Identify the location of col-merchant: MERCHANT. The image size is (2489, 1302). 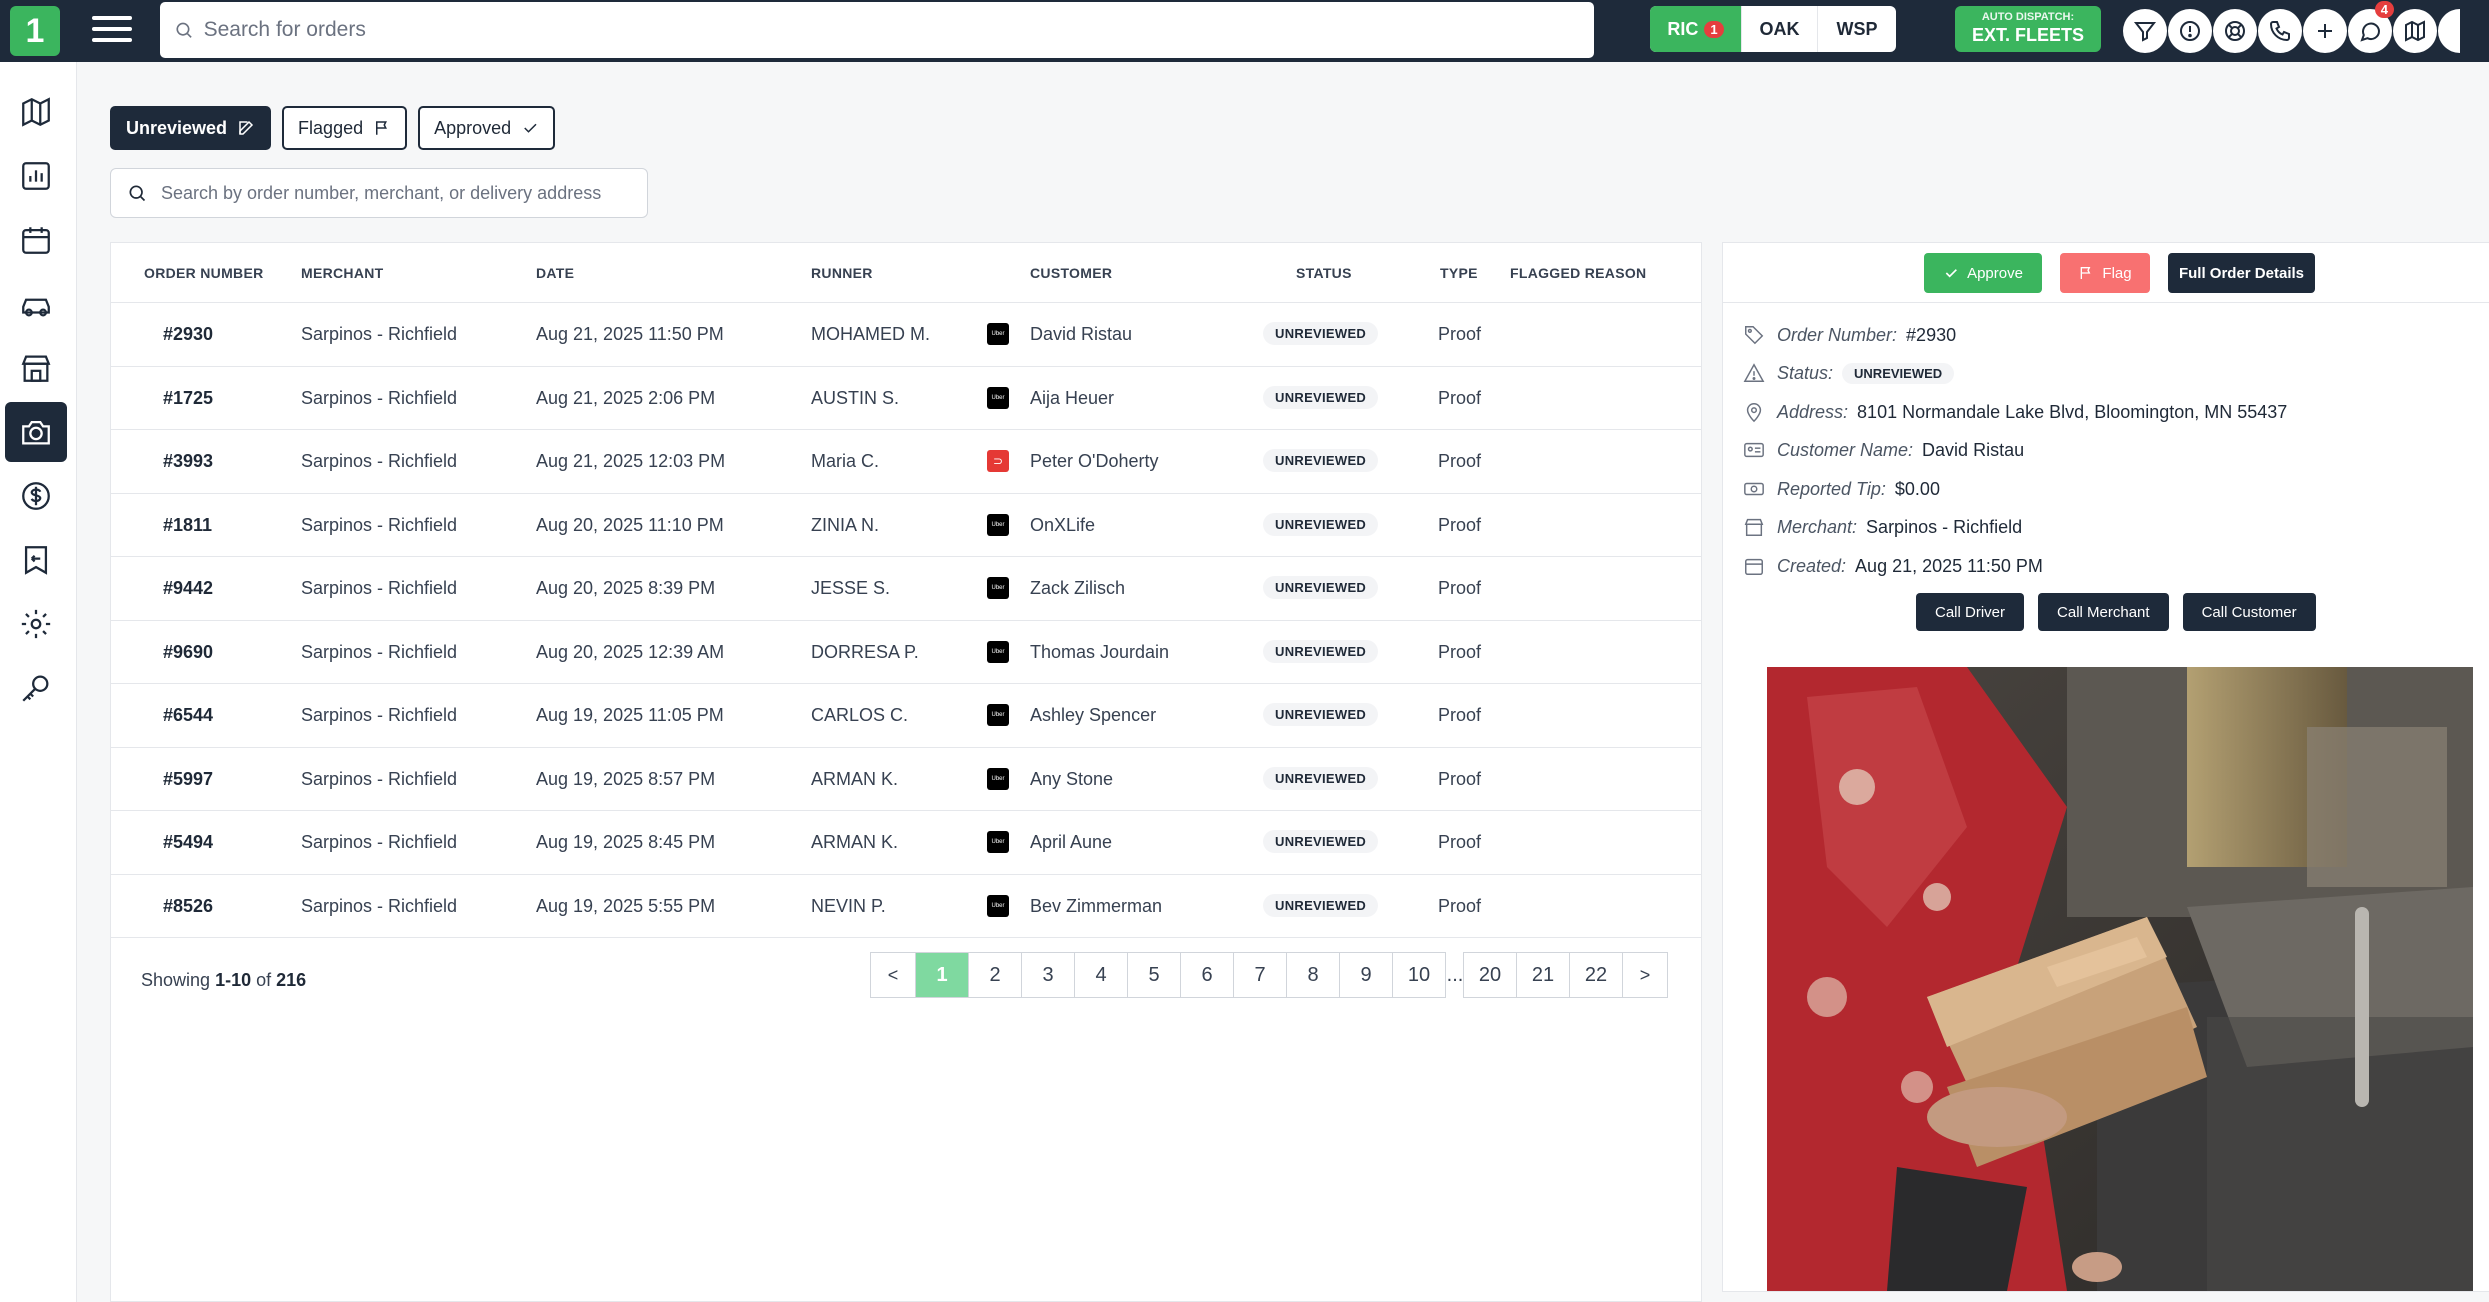
(342, 273).